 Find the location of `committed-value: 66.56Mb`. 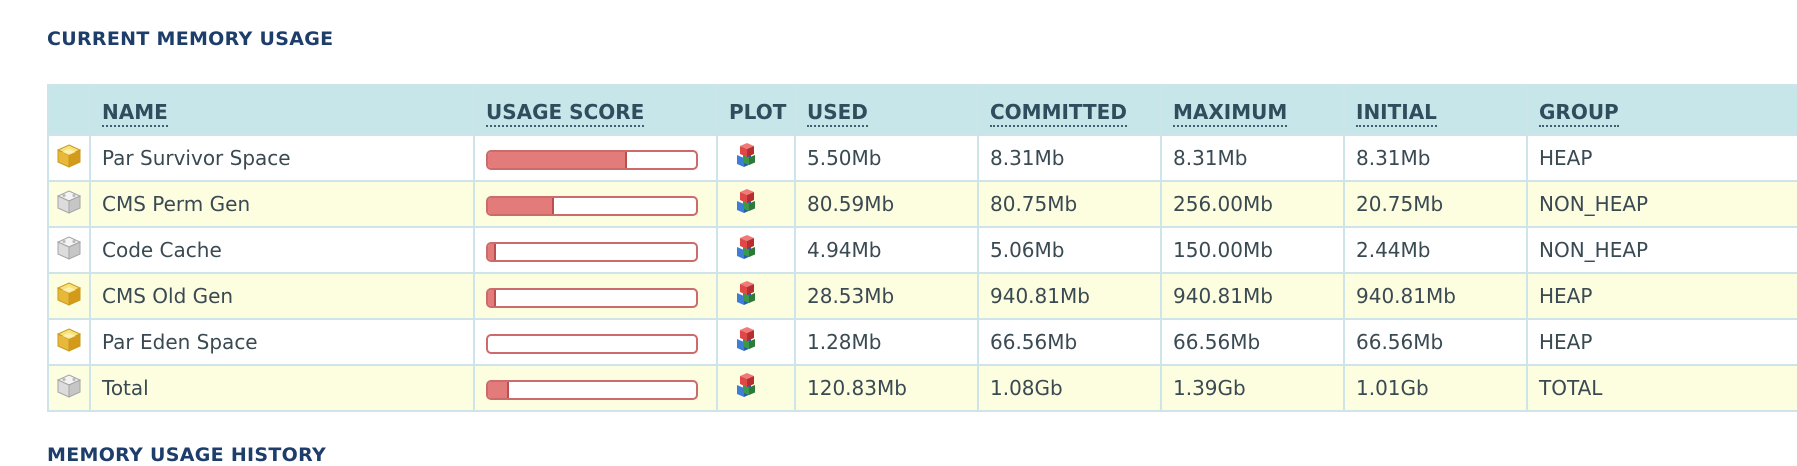

committed-value: 66.56Mb is located at coordinates (1069, 342).